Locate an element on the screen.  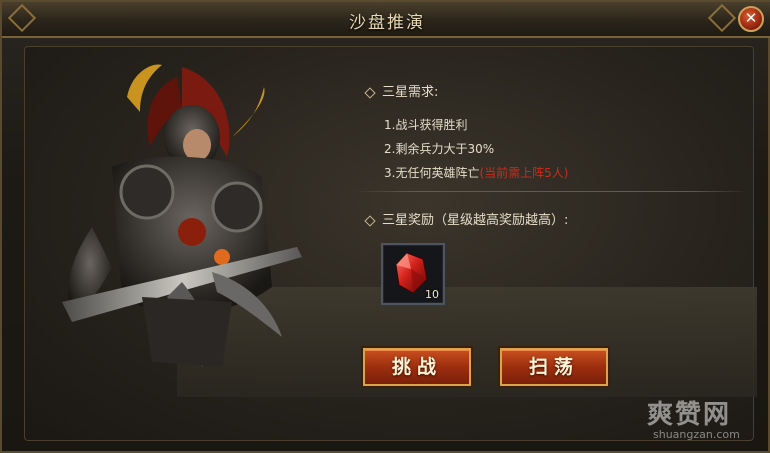
requirement-item: 1.战斗获得胜利 is located at coordinates (425, 124).